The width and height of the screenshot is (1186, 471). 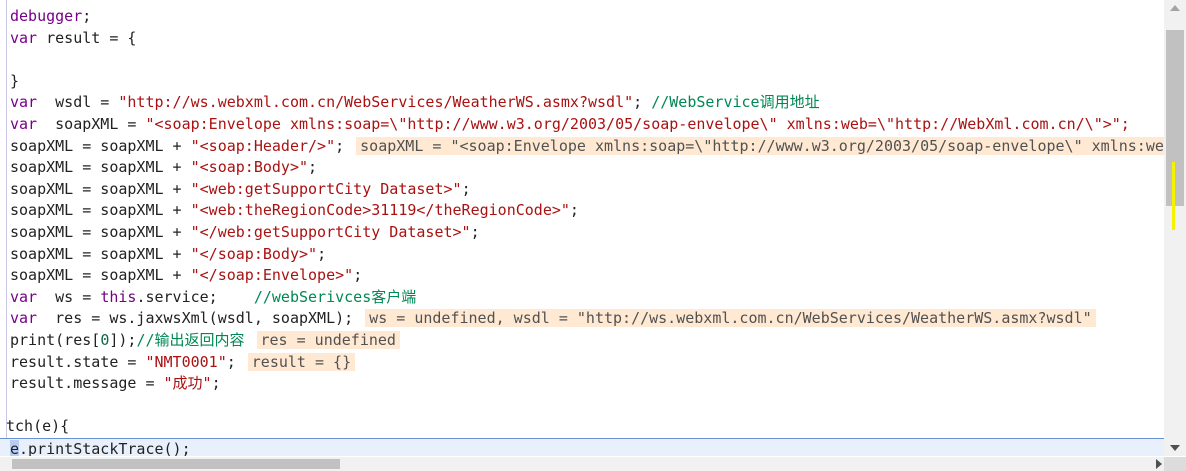 What do you see at coordinates (301, 361) in the screenshot?
I see `inline-debug-value: result = {}` at bounding box center [301, 361].